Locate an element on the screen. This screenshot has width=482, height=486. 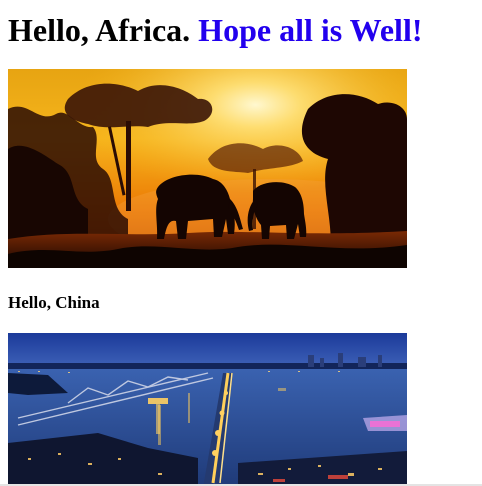
page-title: Hello, Africa. Hope all is Well! is located at coordinates (241, 30).